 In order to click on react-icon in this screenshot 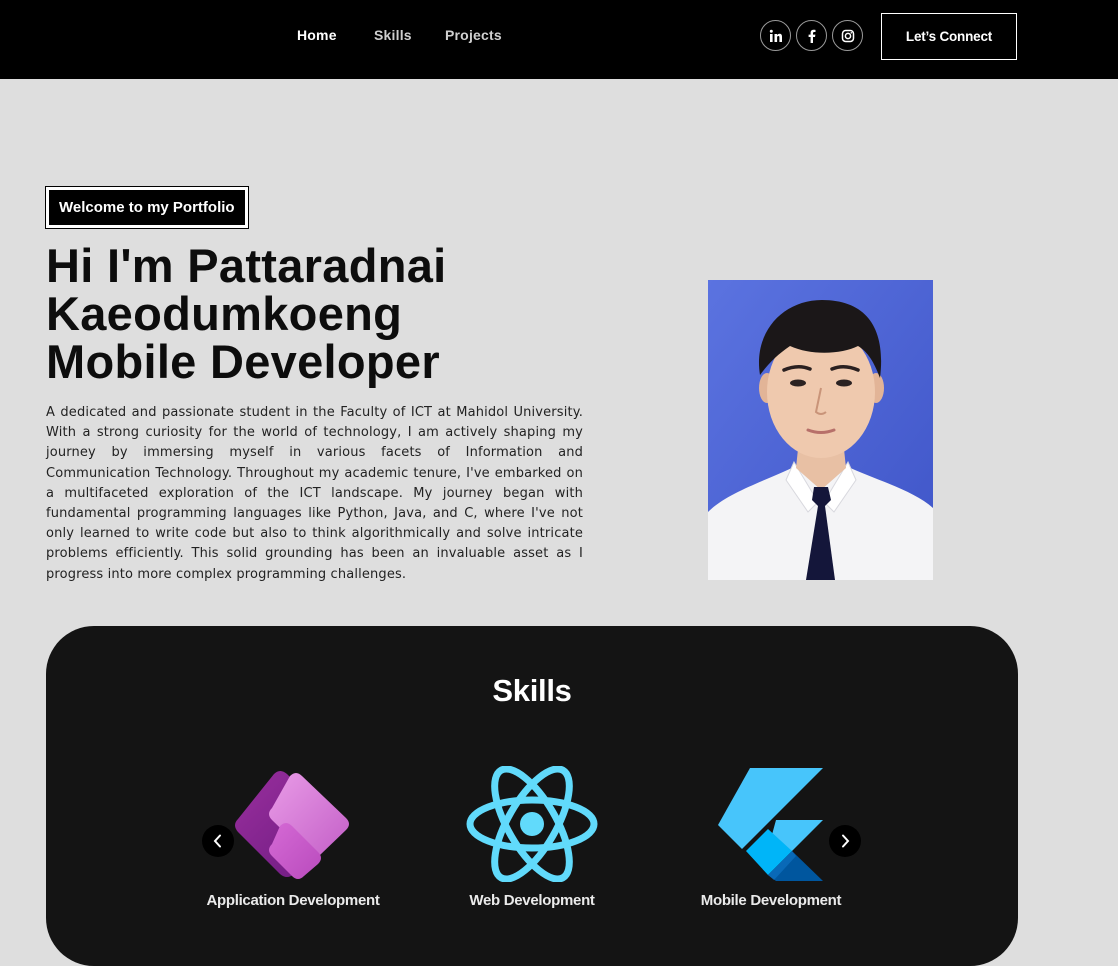, I will do `click(532, 826)`.